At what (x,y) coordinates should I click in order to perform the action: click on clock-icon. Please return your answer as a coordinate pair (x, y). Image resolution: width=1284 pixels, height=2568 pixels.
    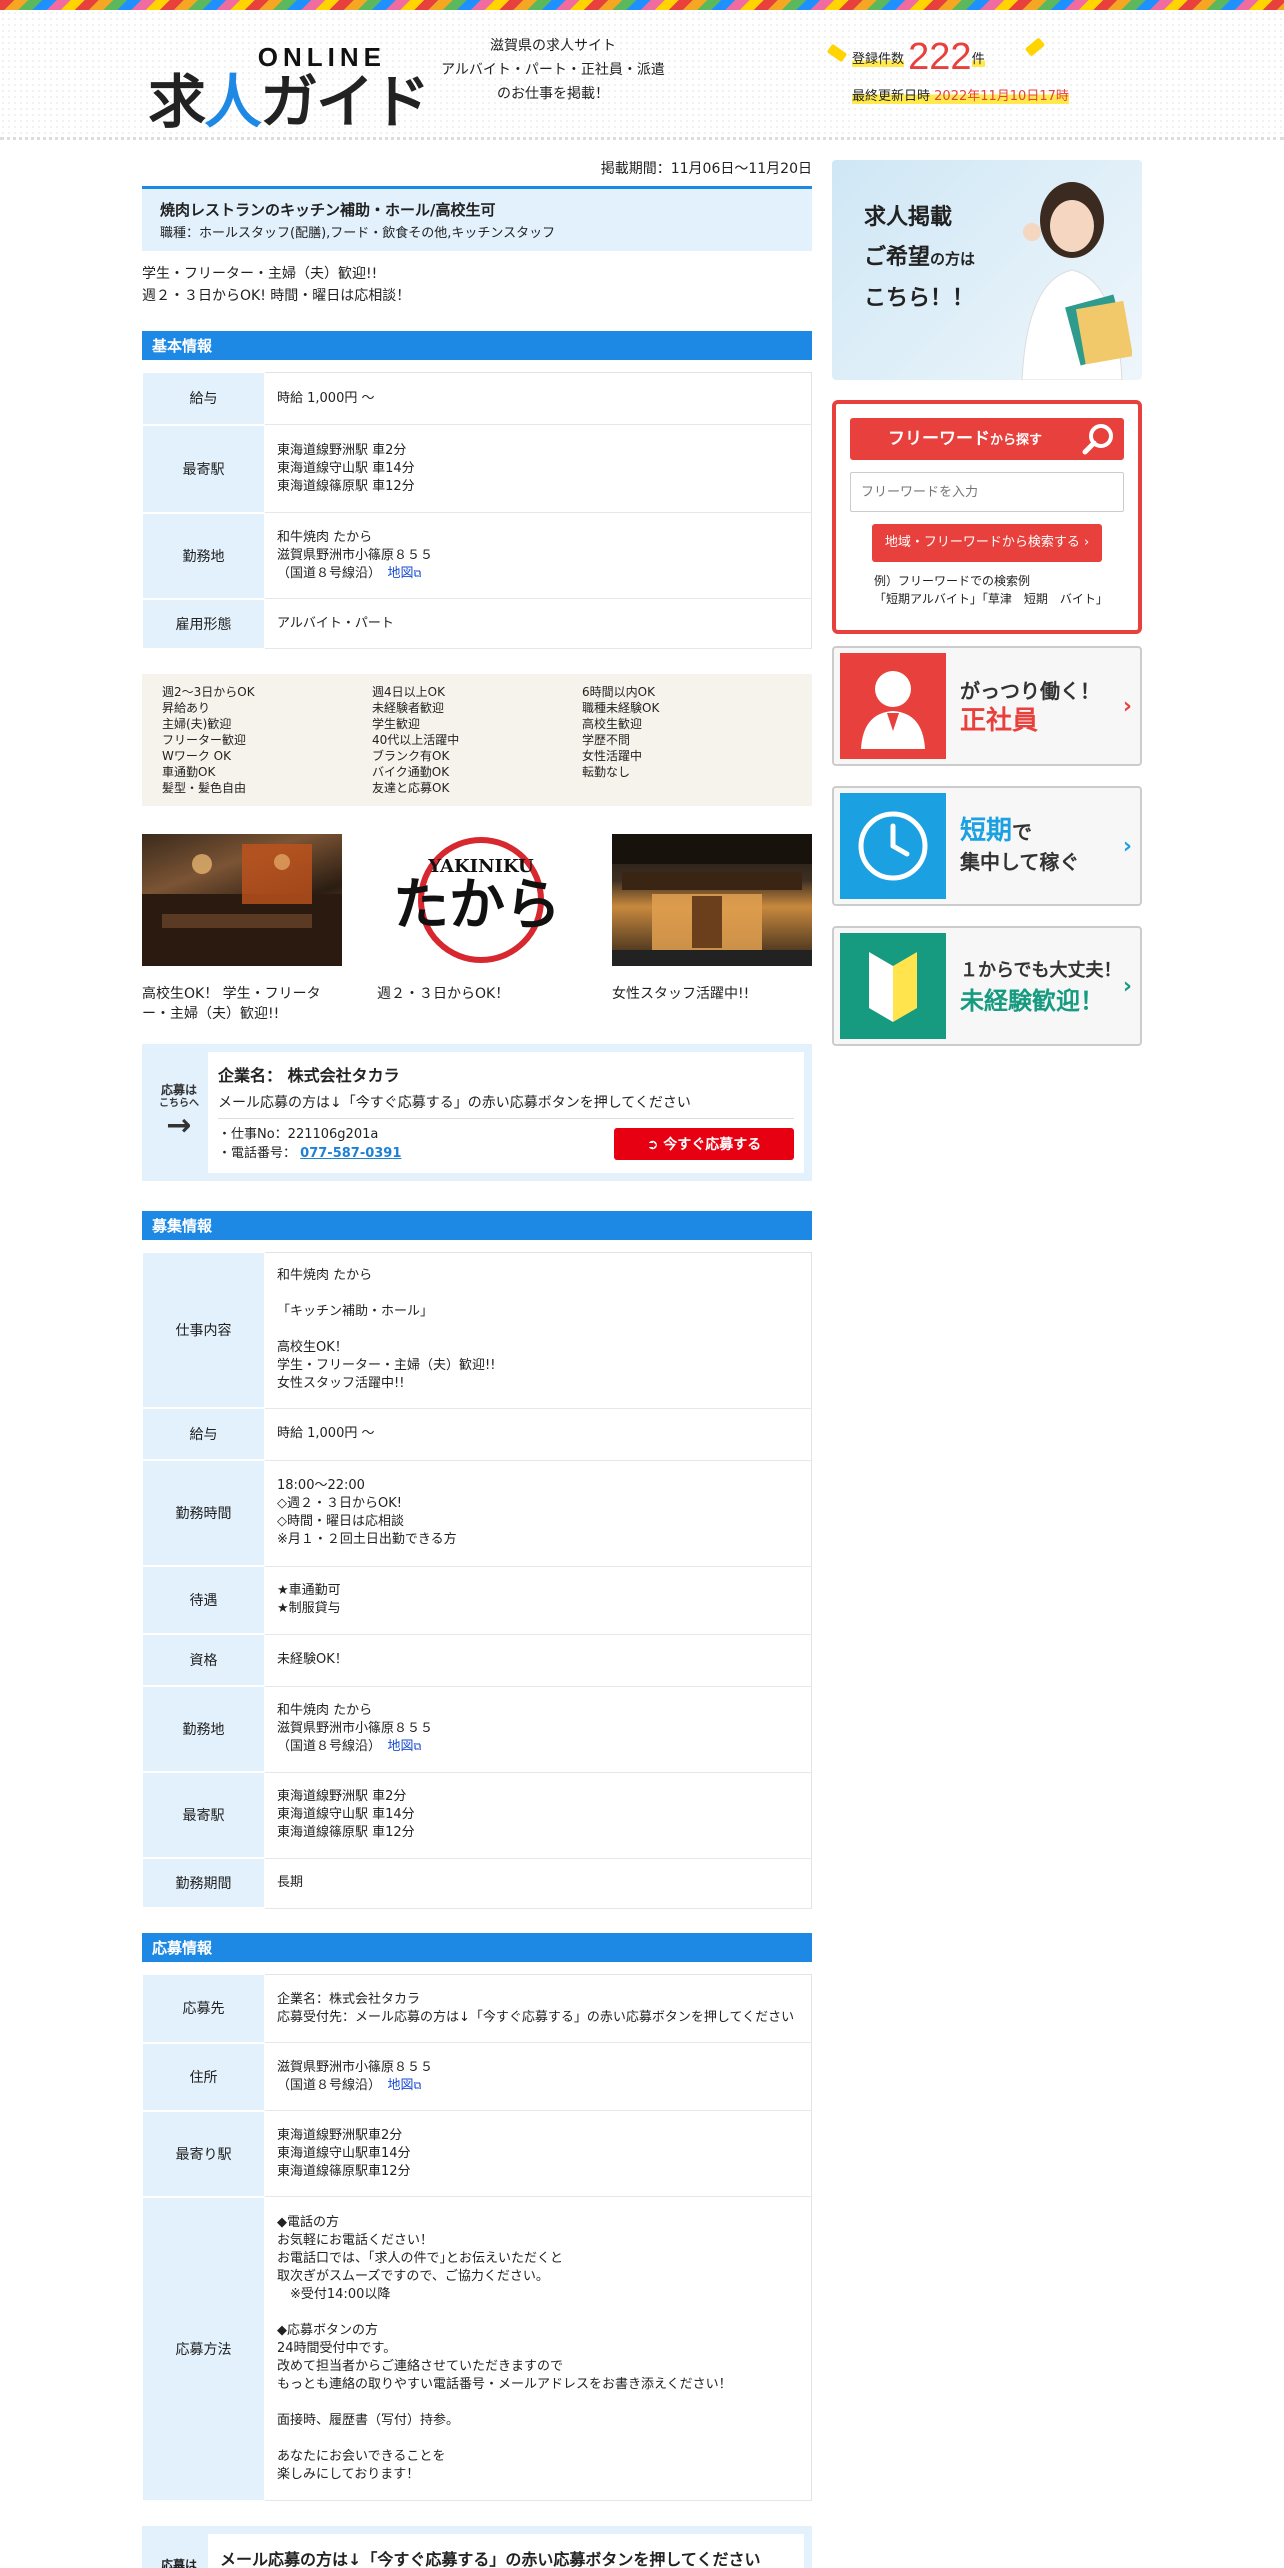
    Looking at the image, I should click on (893, 846).